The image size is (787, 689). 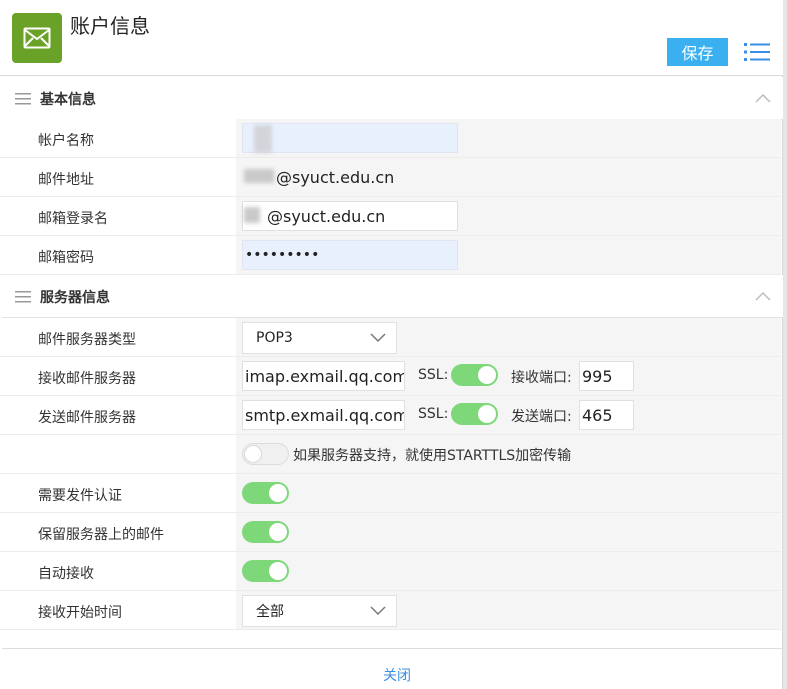 I want to click on incoming-port-input: 995, so click(x=606, y=376).